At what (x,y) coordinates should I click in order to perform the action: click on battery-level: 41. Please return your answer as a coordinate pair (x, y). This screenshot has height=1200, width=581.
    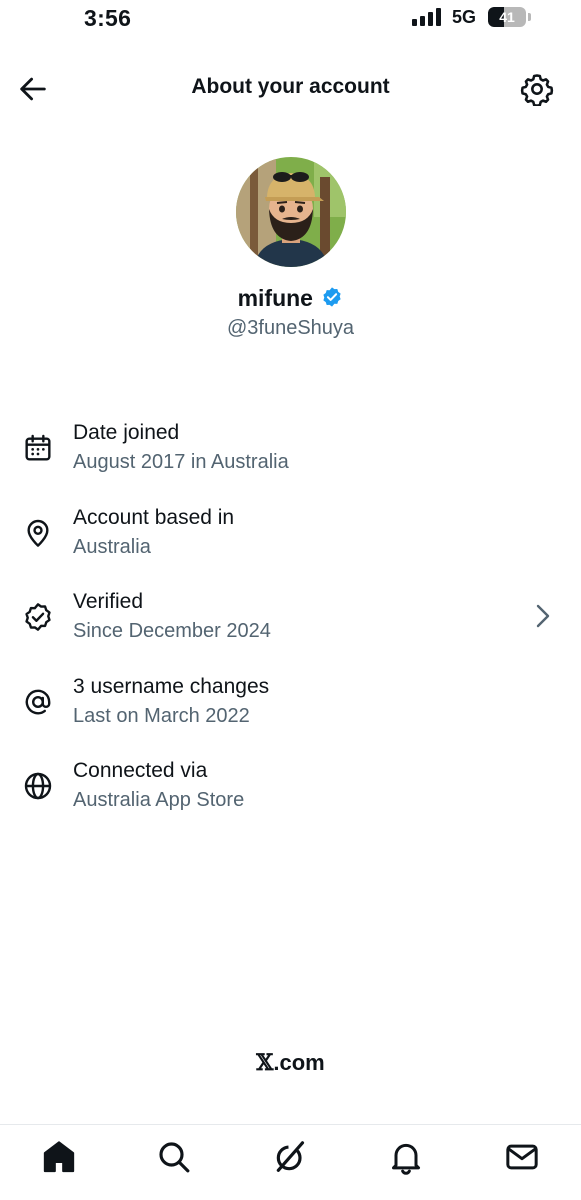
    Looking at the image, I should click on (507, 17).